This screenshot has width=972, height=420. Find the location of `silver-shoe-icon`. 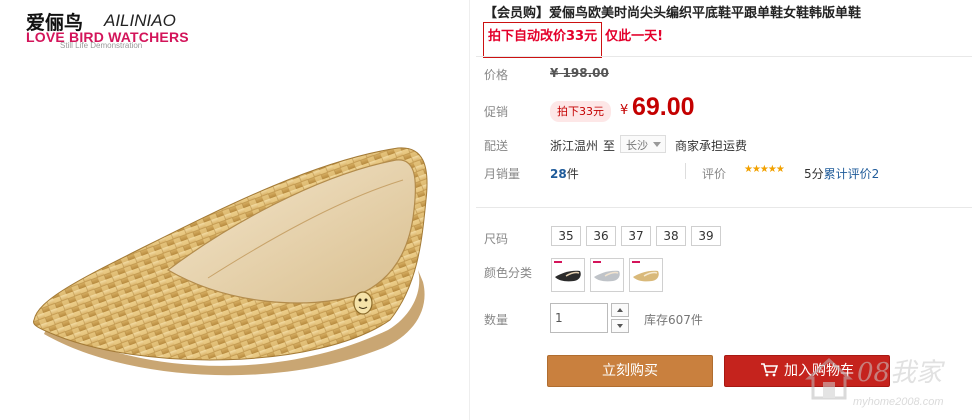

silver-shoe-icon is located at coordinates (607, 276).